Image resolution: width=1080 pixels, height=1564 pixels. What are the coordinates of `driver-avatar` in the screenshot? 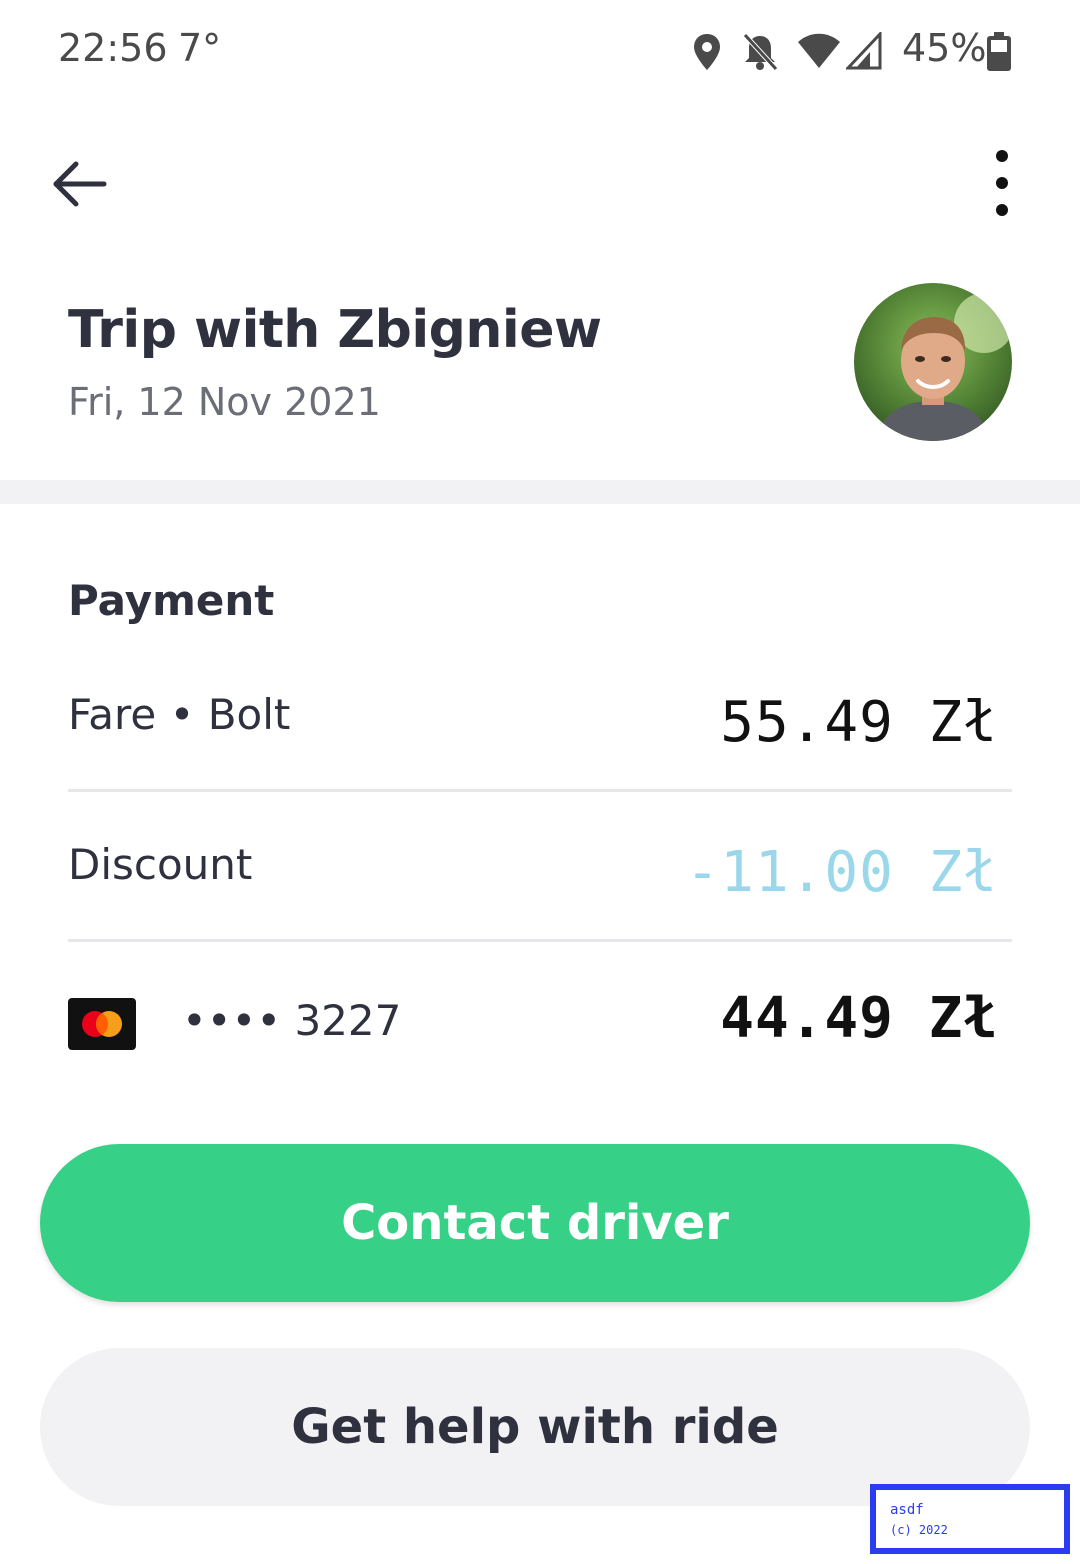 It's located at (933, 362).